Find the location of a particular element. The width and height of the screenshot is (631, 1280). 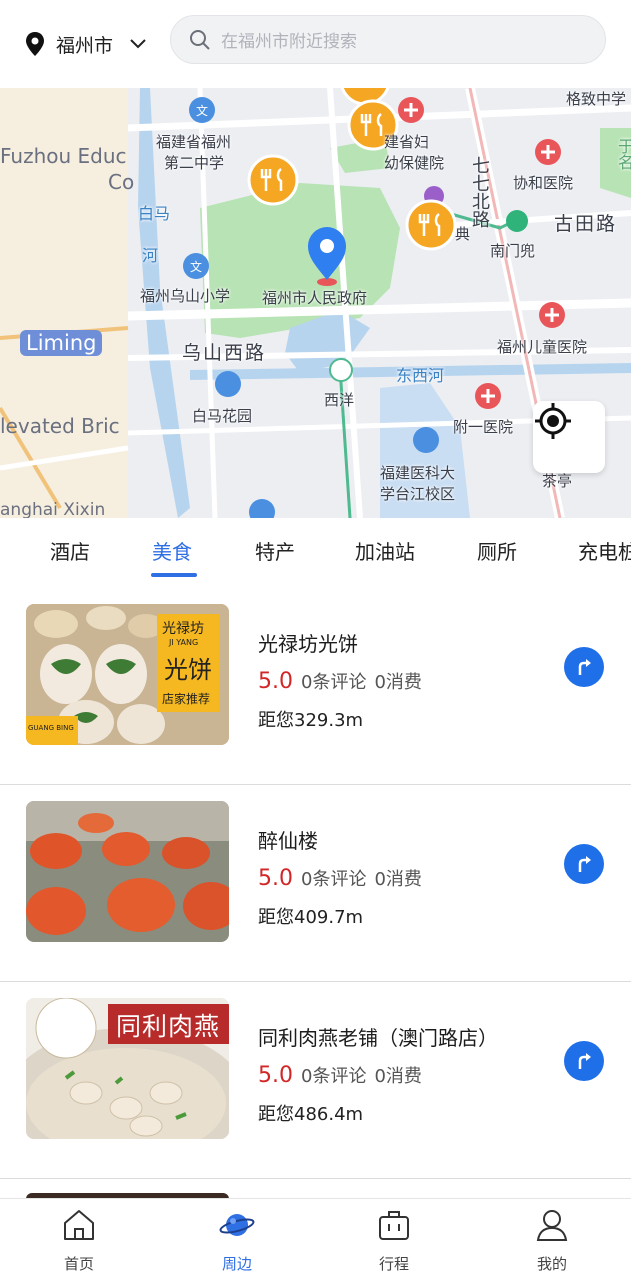

map-label: 附一医院 is located at coordinates (483, 427).